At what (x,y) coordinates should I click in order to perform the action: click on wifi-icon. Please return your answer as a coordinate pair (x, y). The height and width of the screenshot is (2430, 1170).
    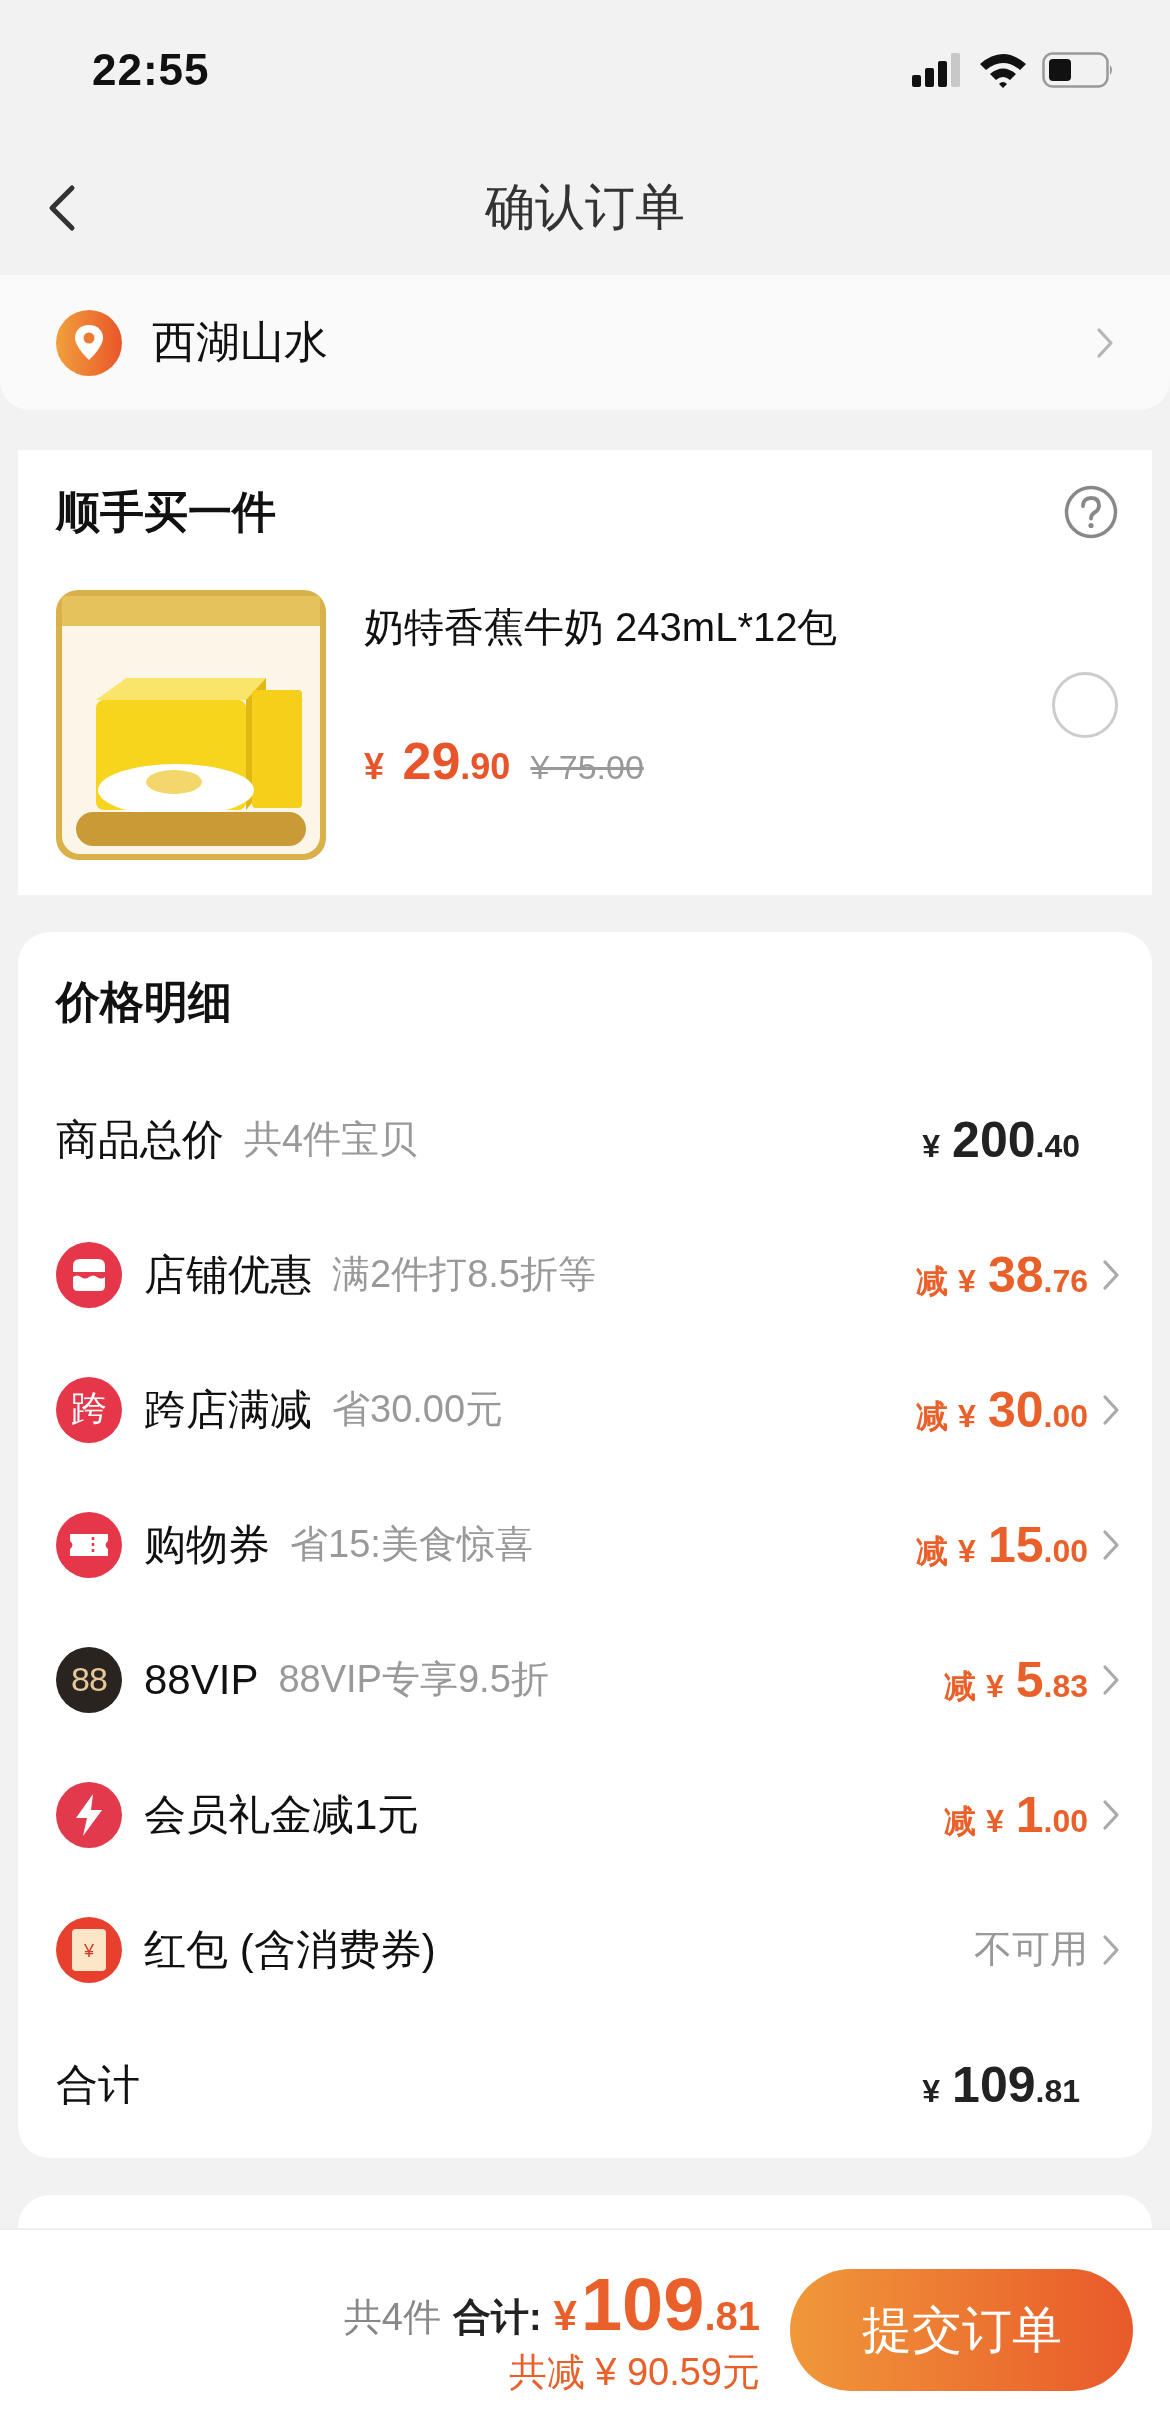
    Looking at the image, I should click on (1003, 70).